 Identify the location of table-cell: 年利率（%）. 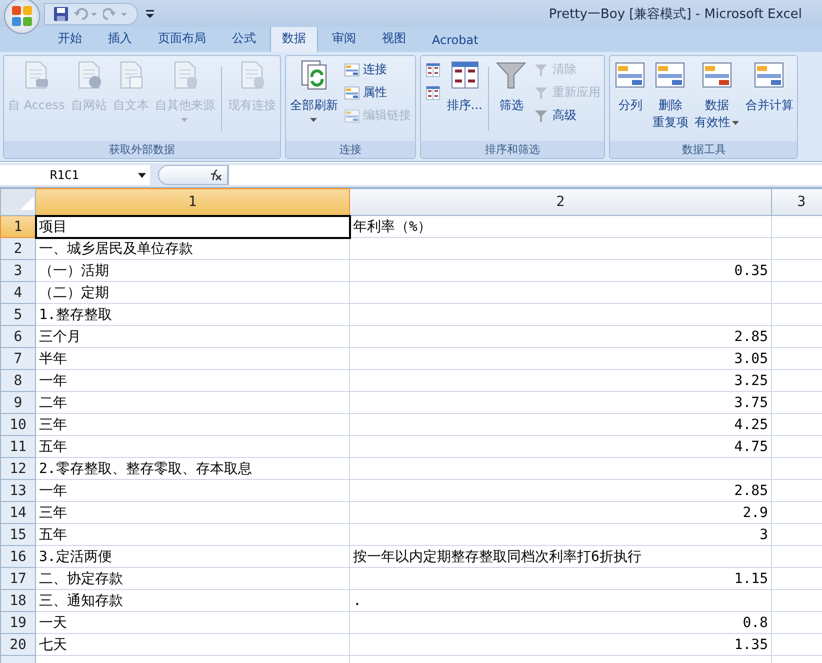
(561, 227).